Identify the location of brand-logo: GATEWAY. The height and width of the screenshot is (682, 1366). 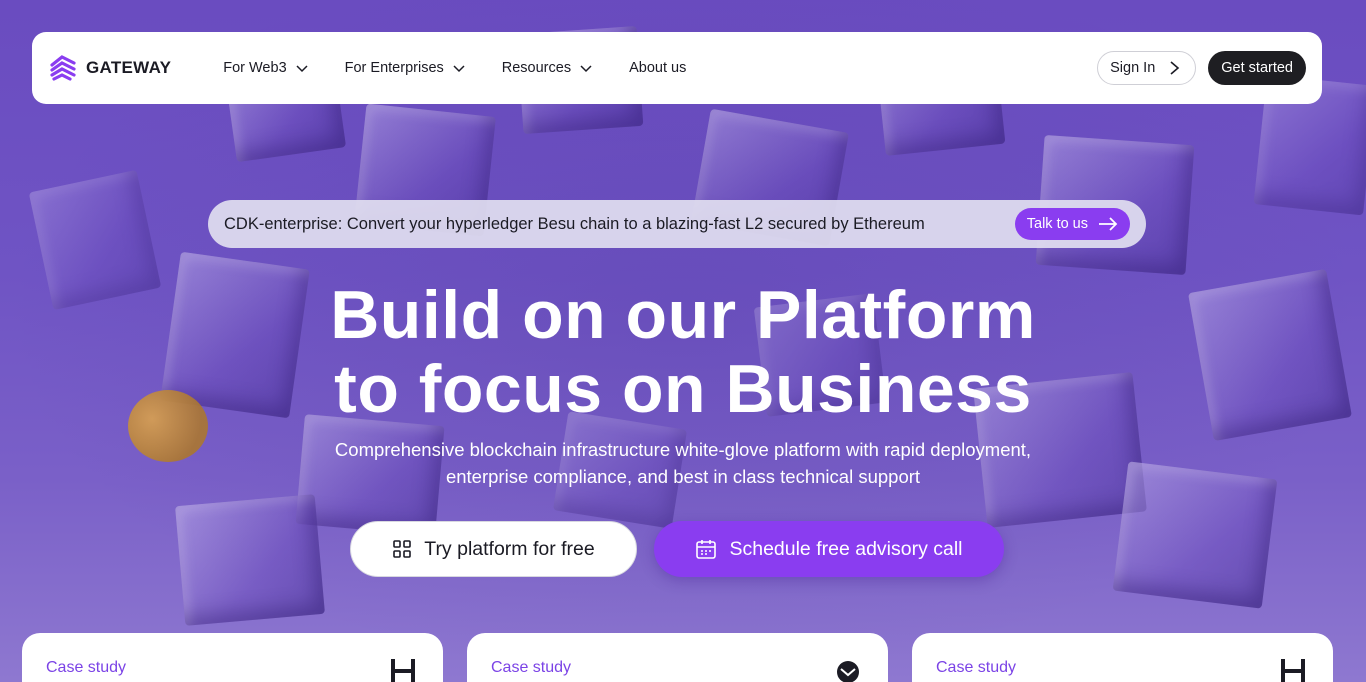
(109, 68).